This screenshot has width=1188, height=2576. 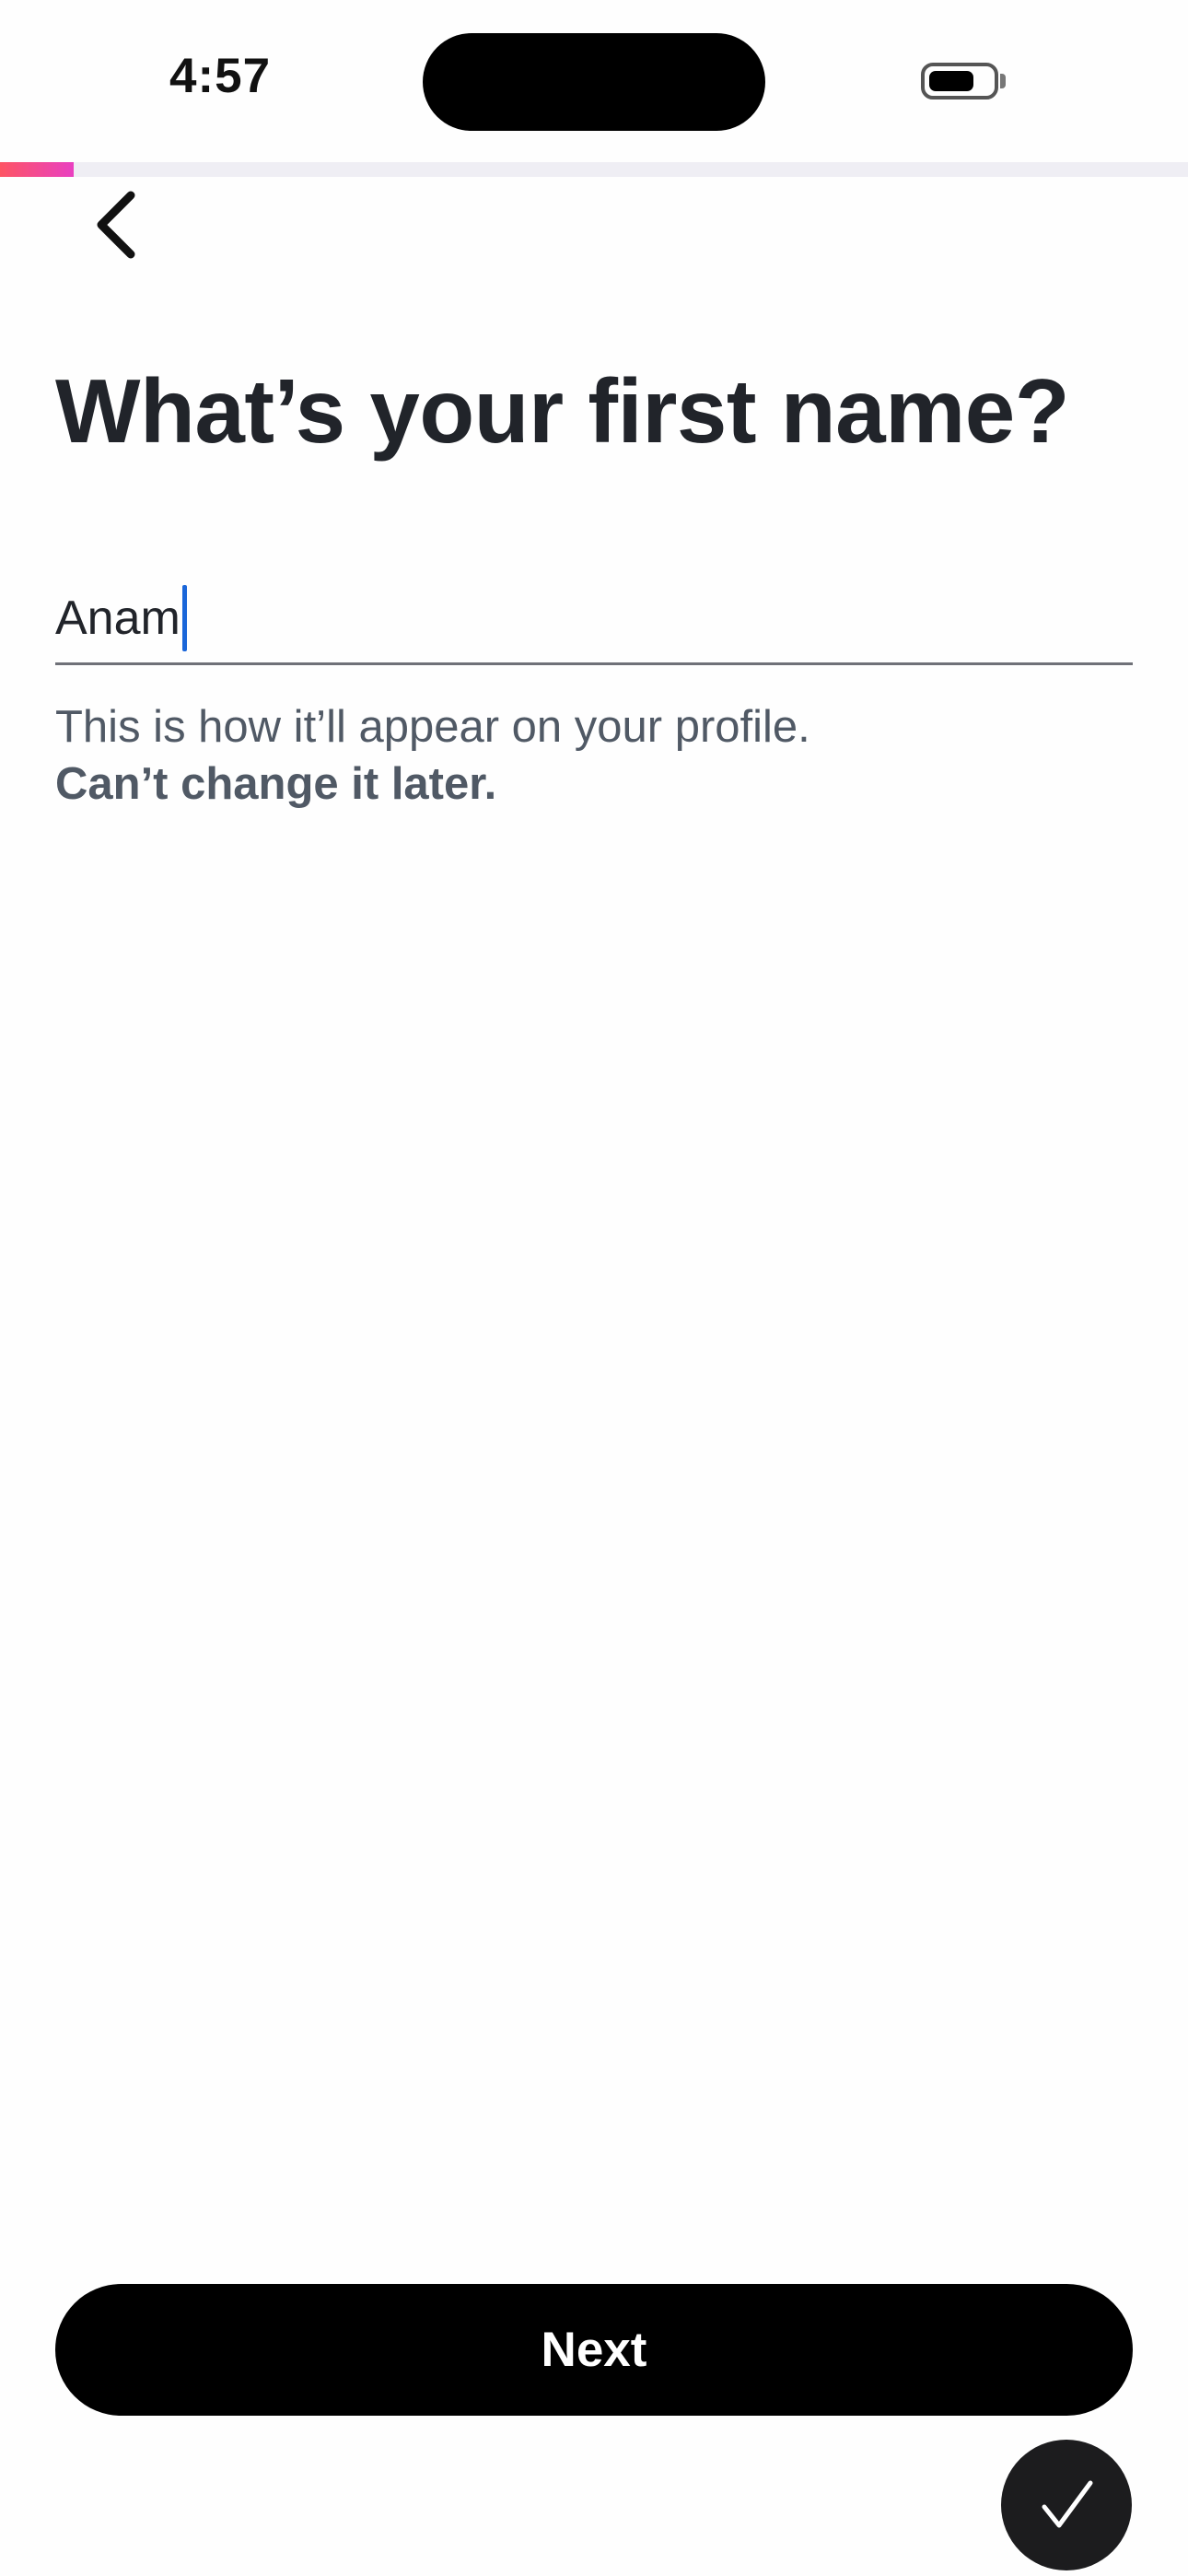 I want to click on keyboard-done-button, so click(x=1066, y=2505).